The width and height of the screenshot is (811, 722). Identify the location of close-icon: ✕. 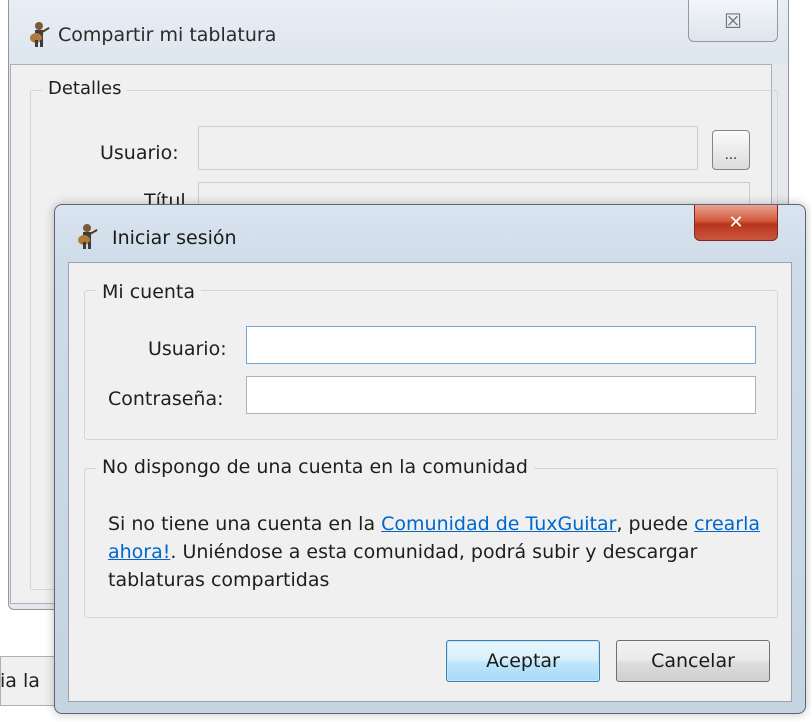
(736, 222).